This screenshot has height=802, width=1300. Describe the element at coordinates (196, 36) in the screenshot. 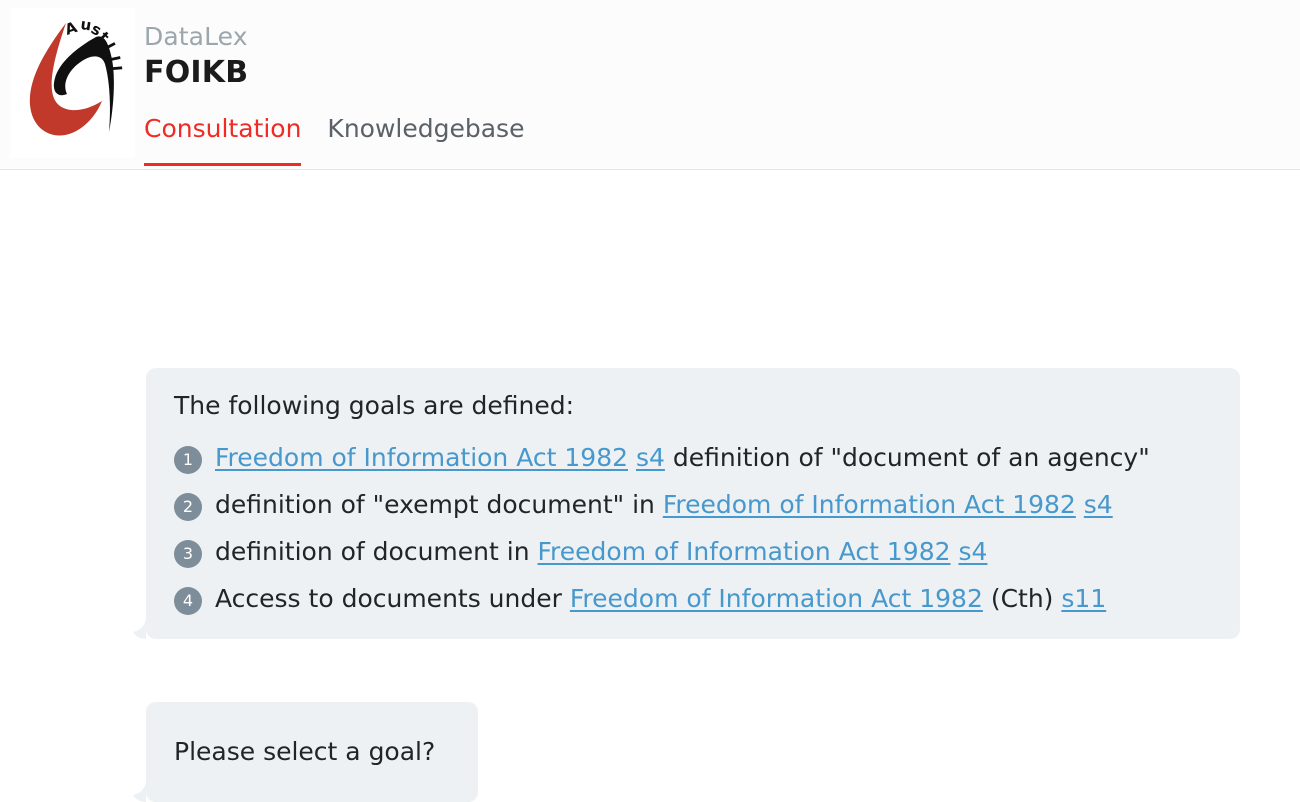

I see `brand-subtitle: DataLex` at that location.